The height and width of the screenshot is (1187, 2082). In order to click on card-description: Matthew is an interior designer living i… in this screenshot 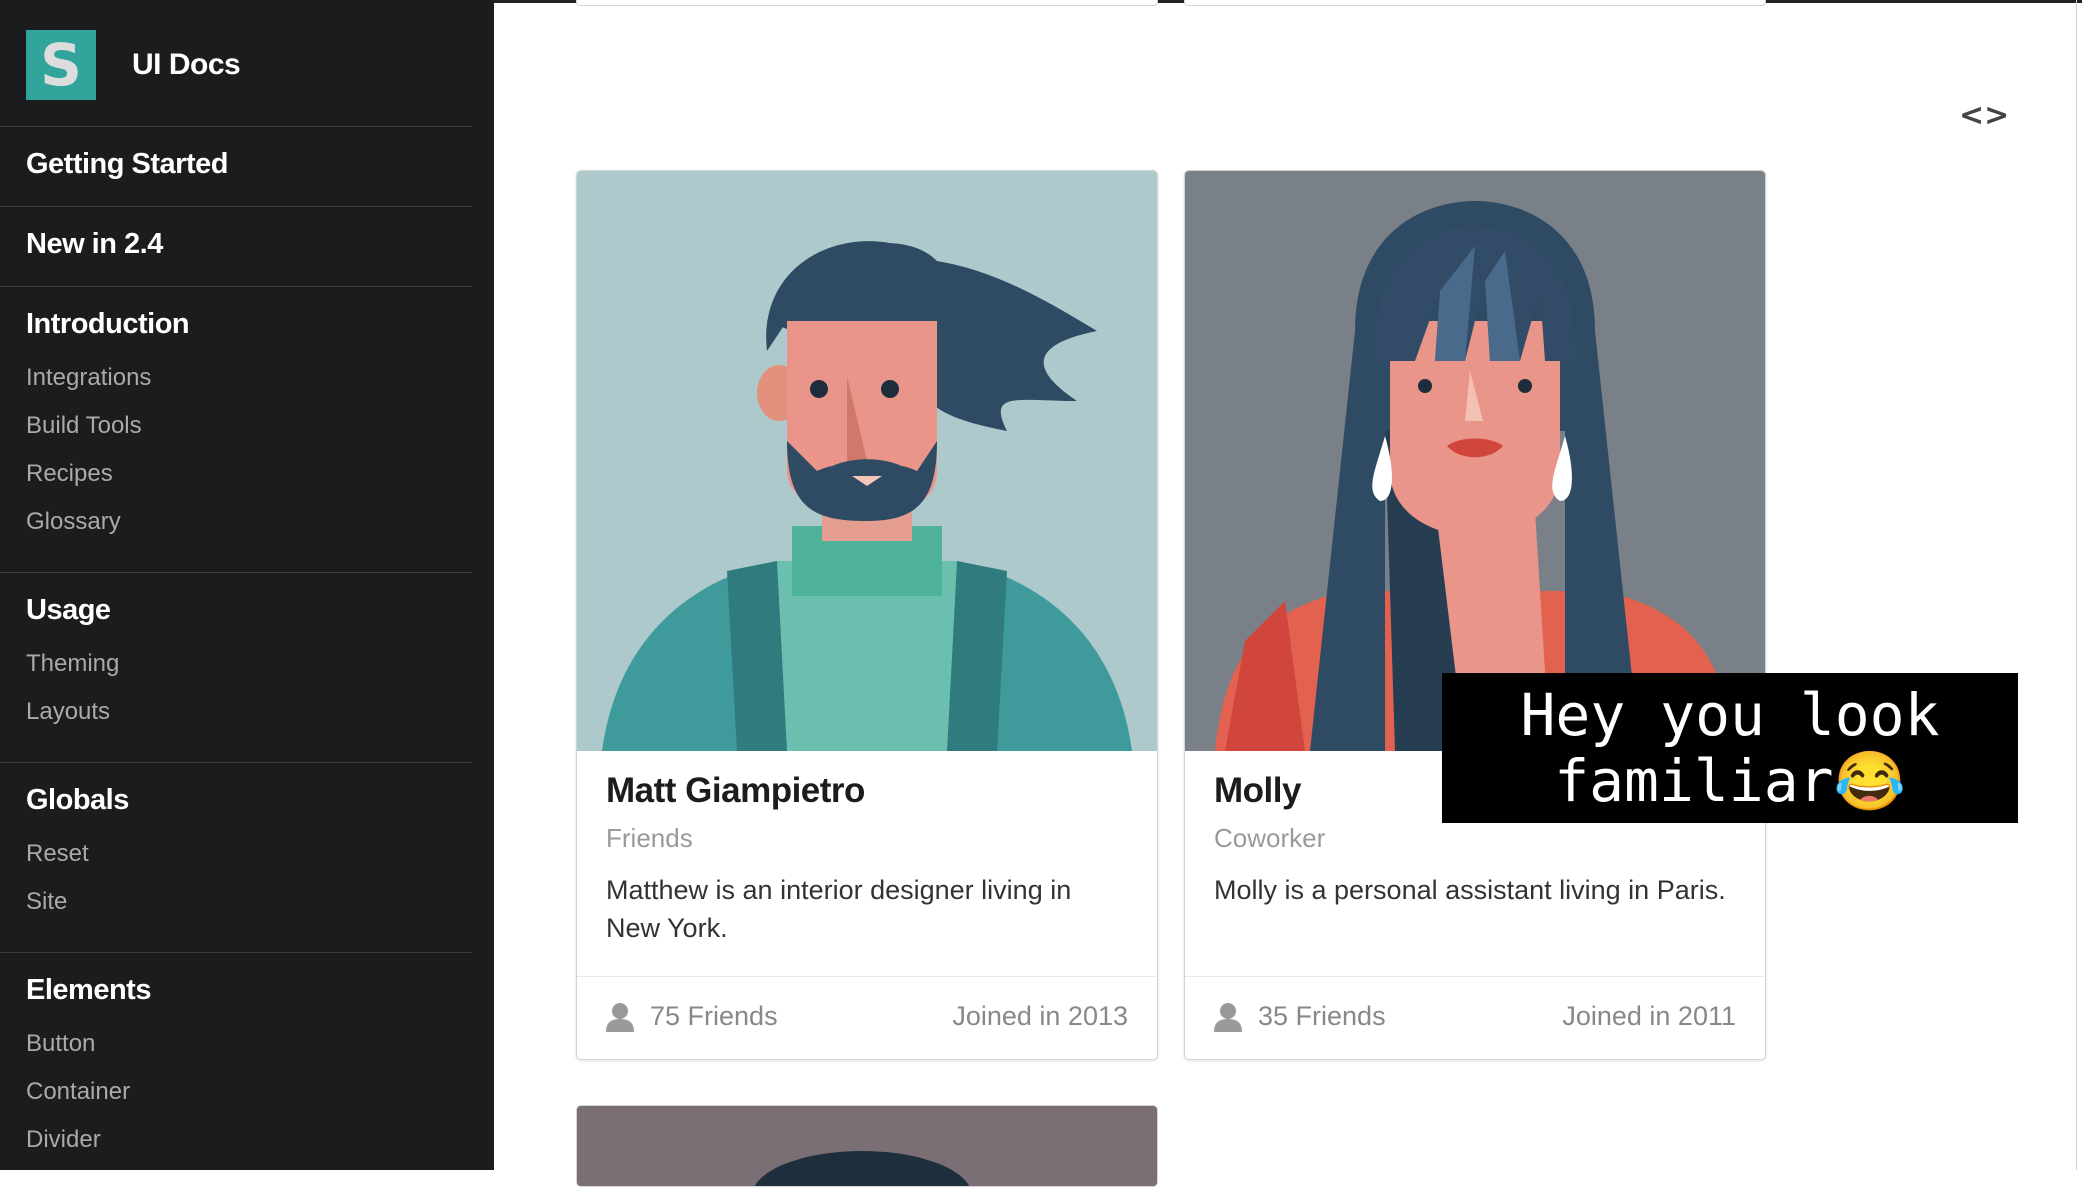, I will do `click(839, 909)`.